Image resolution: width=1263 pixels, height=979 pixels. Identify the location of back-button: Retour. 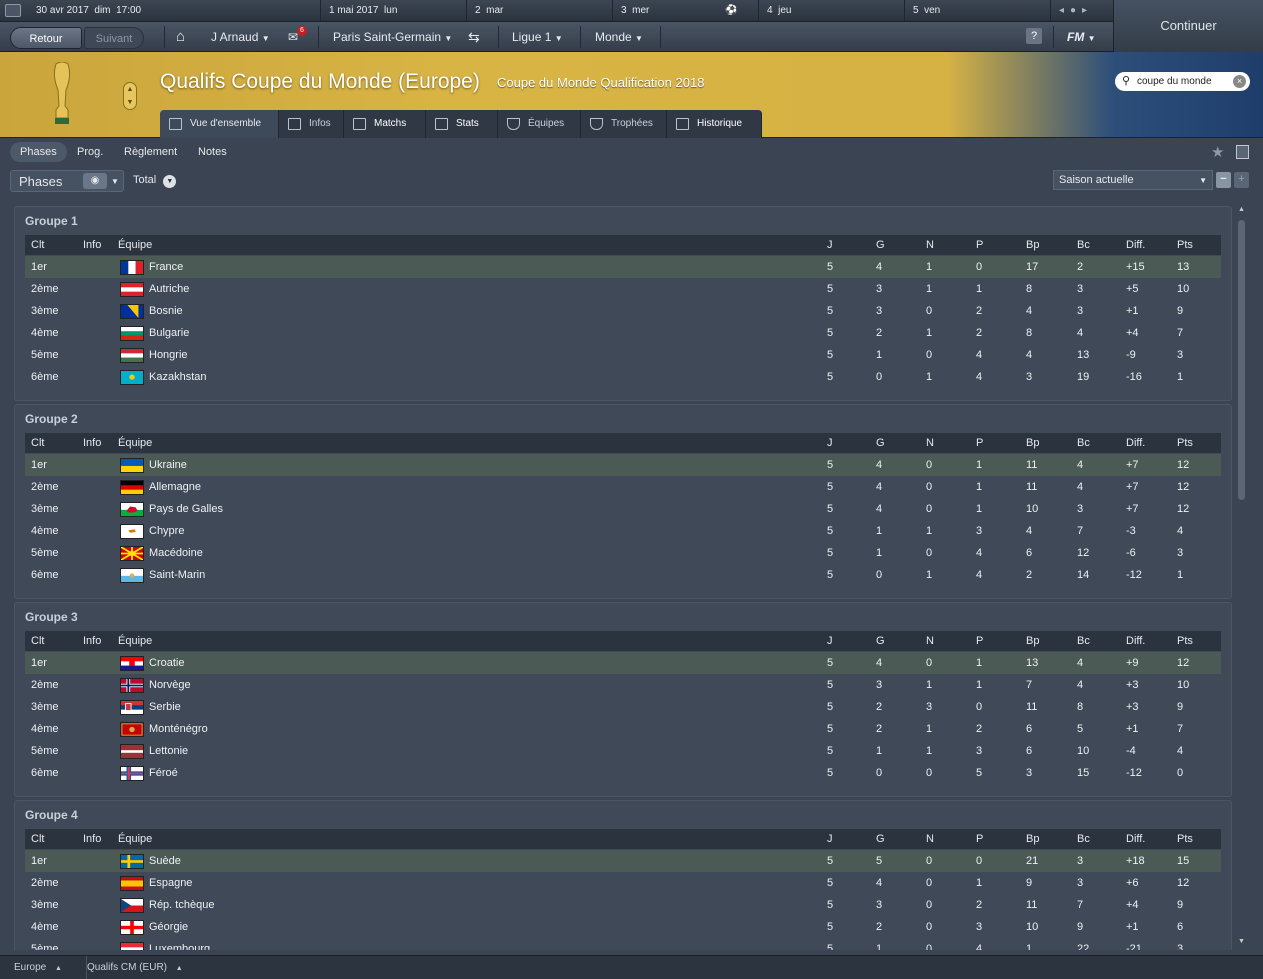
(46, 38).